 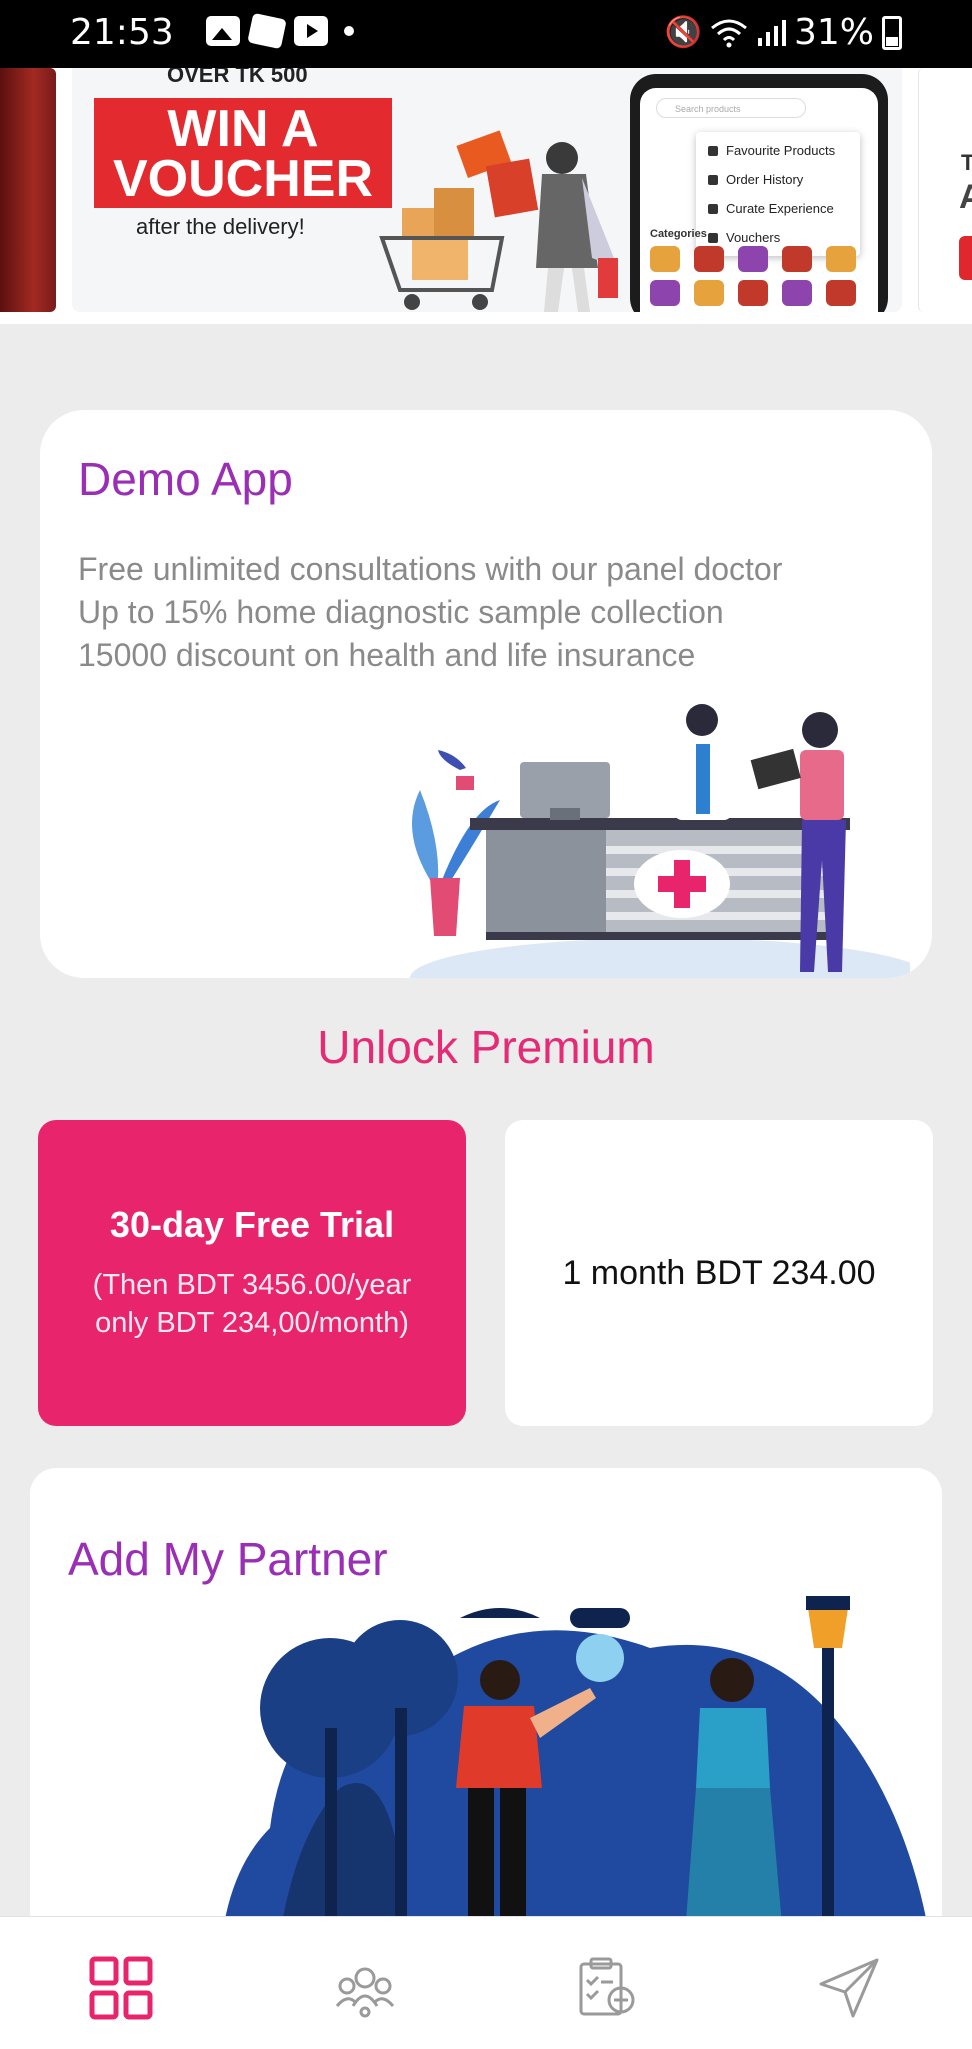 What do you see at coordinates (252, 1323) in the screenshot?
I see `trial-subtitle-line: only BDT 234,00/month)` at bounding box center [252, 1323].